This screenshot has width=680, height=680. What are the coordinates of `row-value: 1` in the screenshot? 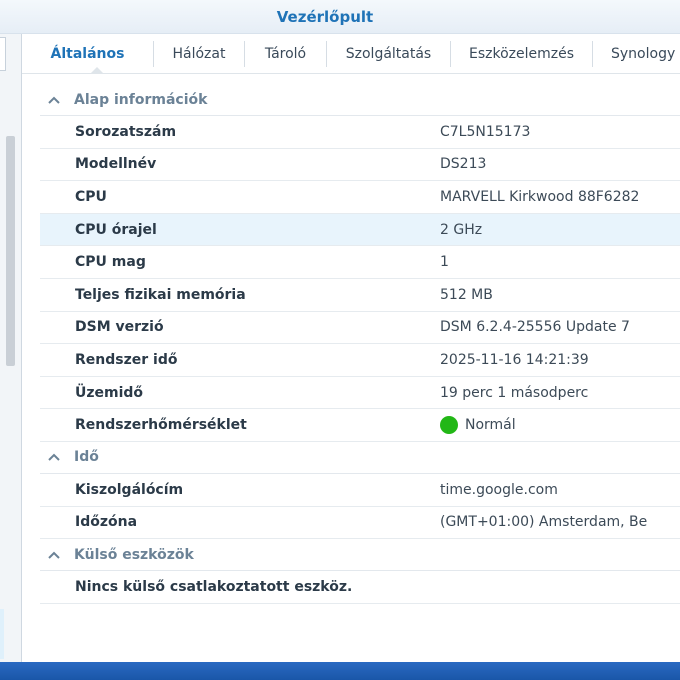 It's located at (444, 262).